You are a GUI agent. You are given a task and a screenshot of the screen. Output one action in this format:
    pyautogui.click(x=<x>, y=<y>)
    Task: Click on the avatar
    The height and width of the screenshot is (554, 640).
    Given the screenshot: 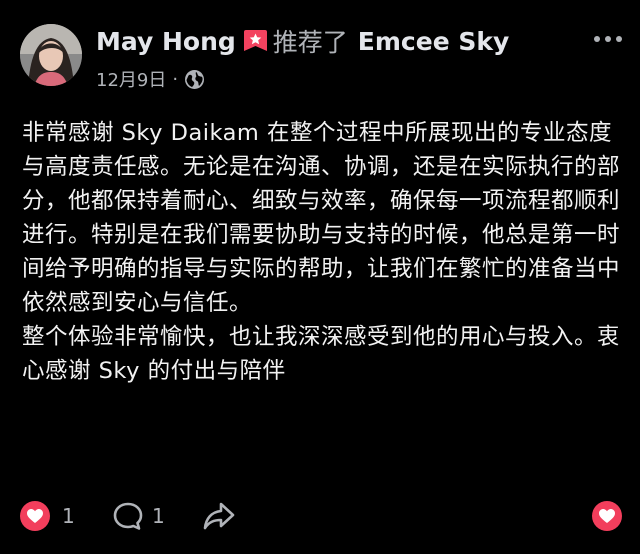 What is the action you would take?
    pyautogui.click(x=51, y=55)
    